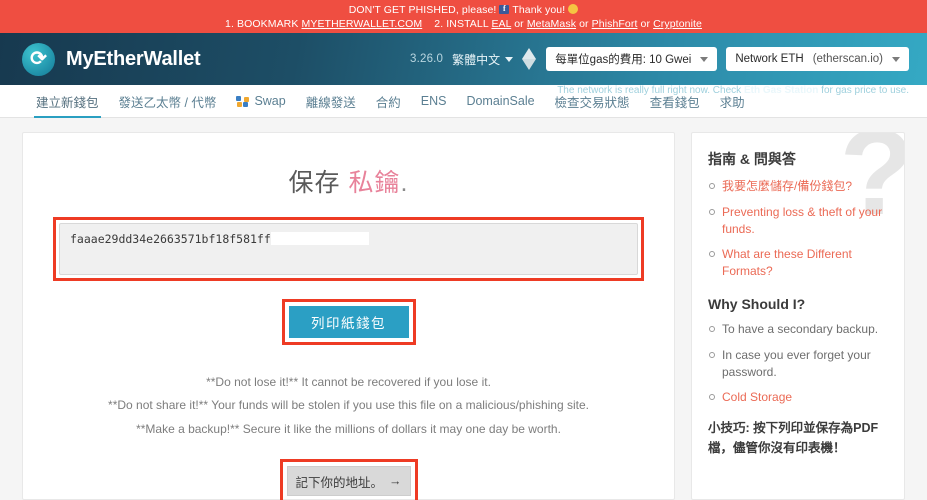 The image size is (927, 500). I want to click on ethereum-diamond-icon, so click(529, 59).